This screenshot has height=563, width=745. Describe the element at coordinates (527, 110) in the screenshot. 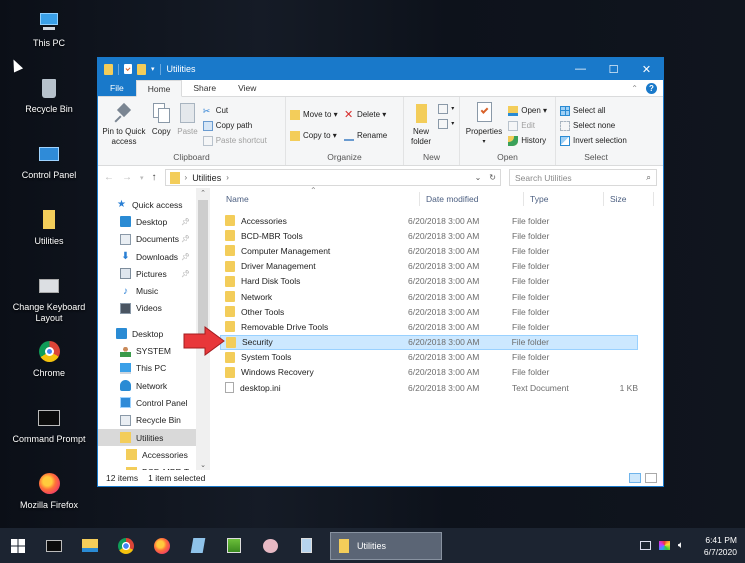

I see `open-button: Open ▾` at that location.